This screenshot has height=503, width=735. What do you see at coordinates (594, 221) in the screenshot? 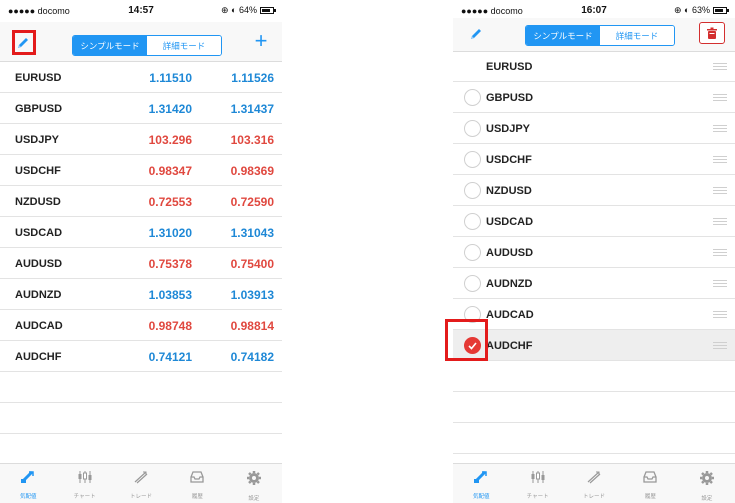
I see `edit-row: USDCAD` at bounding box center [594, 221].